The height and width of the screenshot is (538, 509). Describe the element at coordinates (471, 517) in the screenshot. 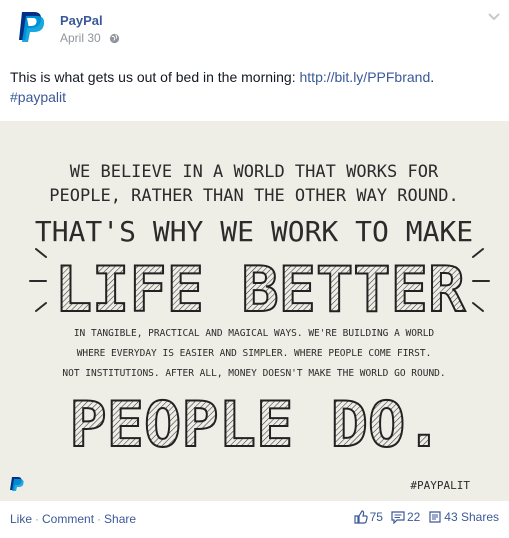

I see `shares-value: 43 Shares` at that location.